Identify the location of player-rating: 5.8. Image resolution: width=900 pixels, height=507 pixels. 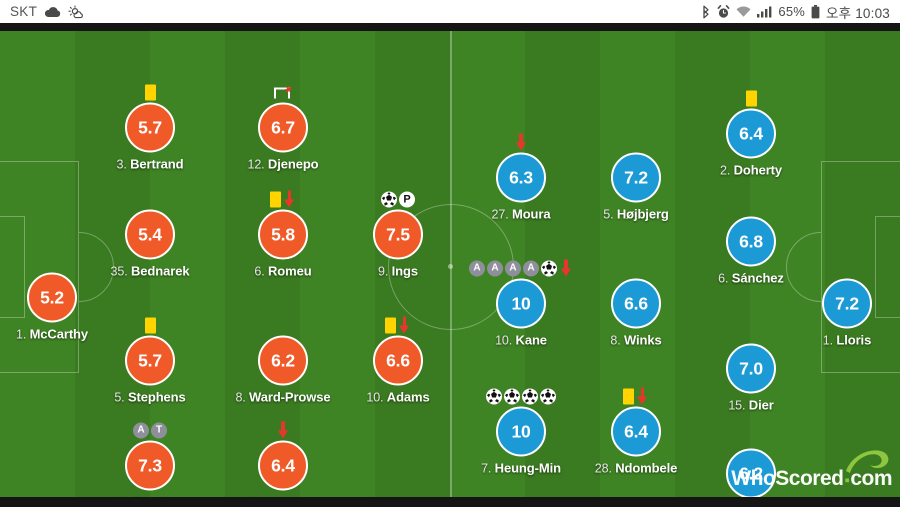
(283, 234).